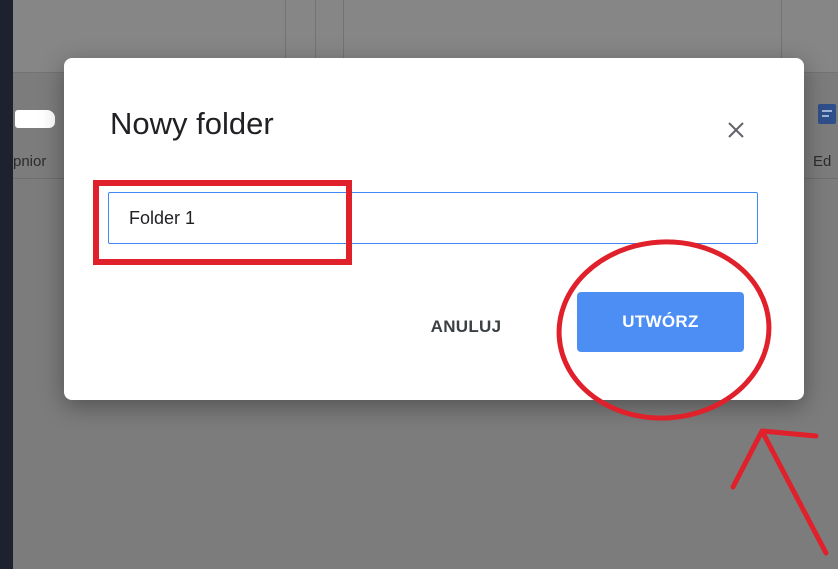 This screenshot has height=569, width=838. I want to click on close-button, so click(736, 130).